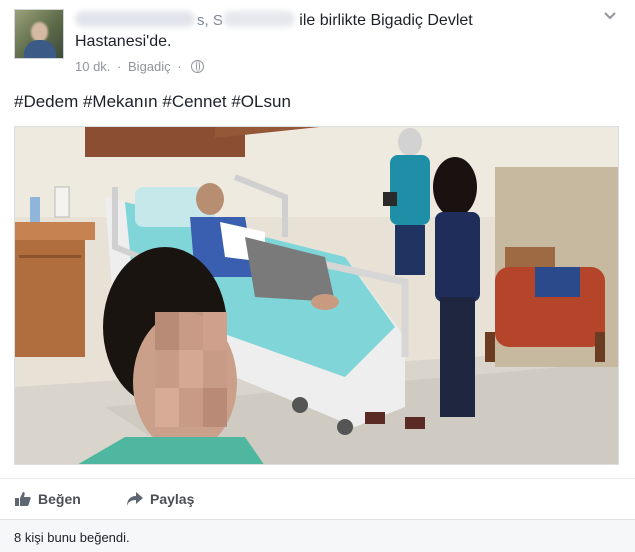 Image resolution: width=635 pixels, height=552 pixels. Describe the element at coordinates (557, 282) in the screenshot. I see `blue-cloth` at that location.